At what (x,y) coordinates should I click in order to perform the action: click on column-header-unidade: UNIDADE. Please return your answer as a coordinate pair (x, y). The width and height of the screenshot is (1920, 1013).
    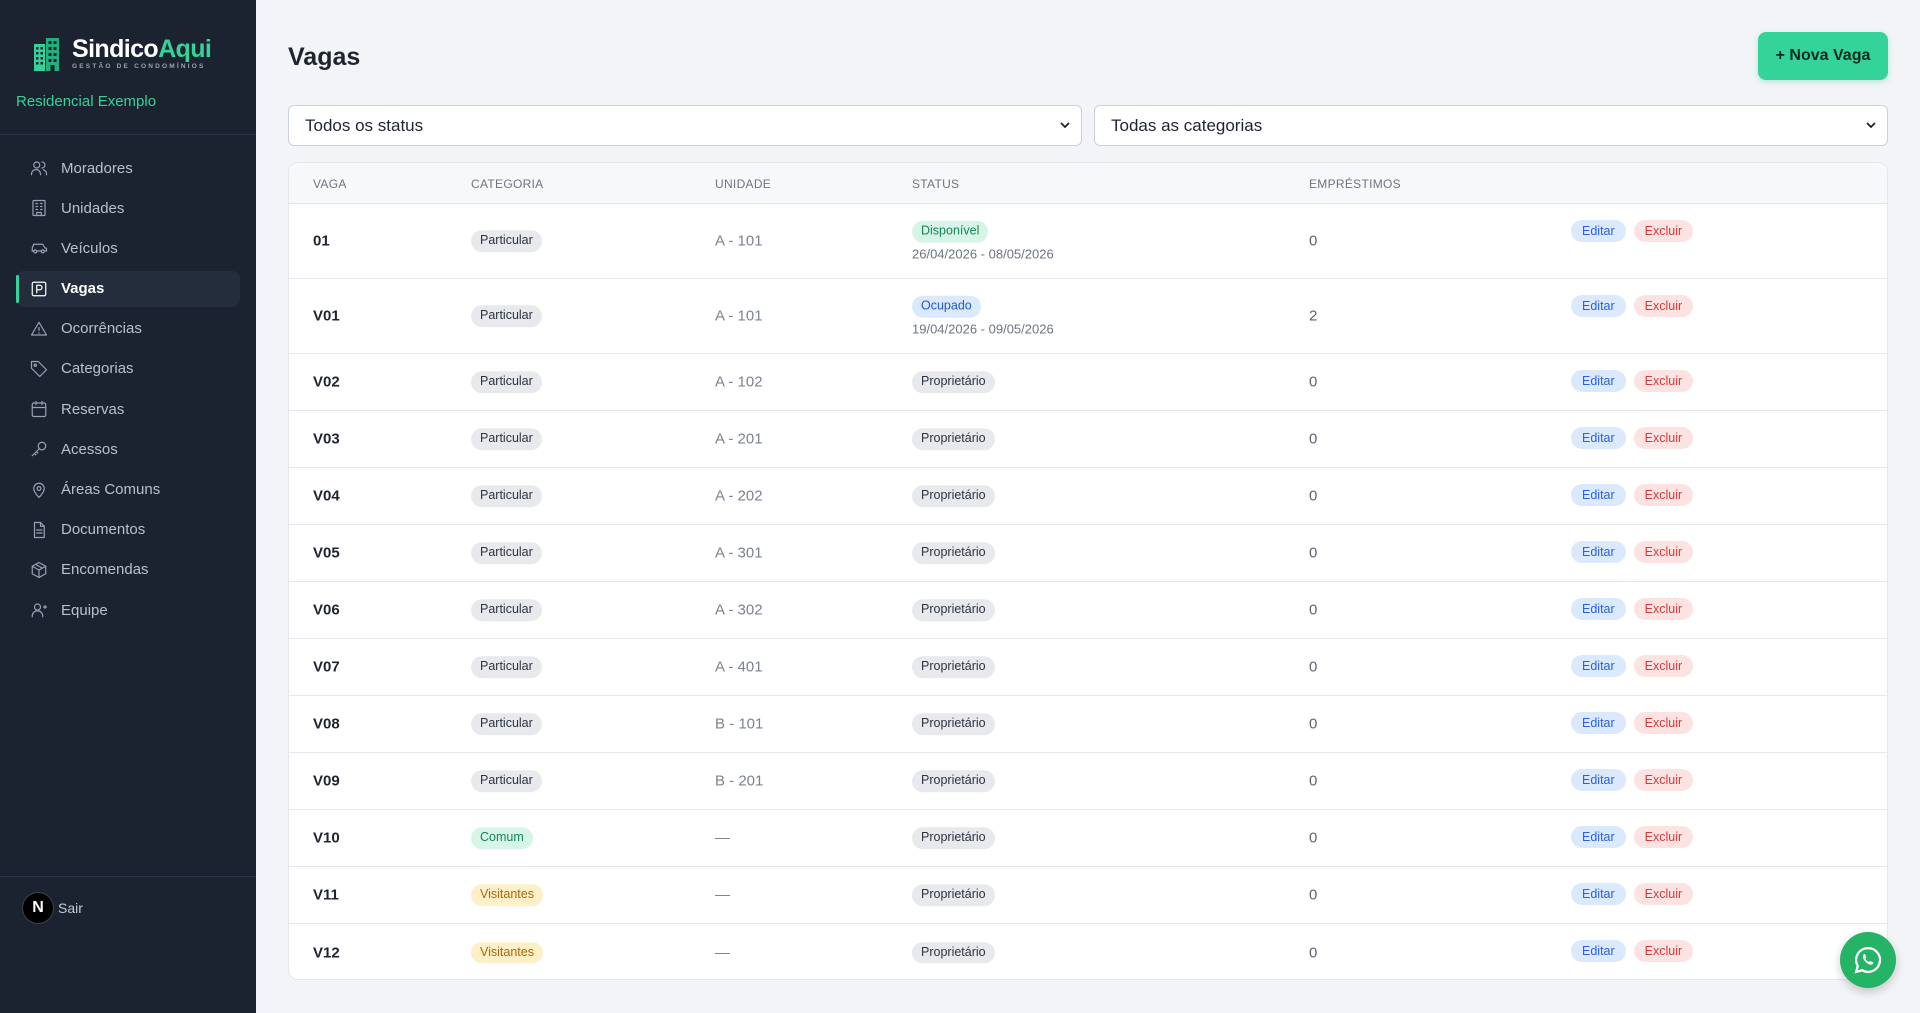
    Looking at the image, I should click on (743, 184).